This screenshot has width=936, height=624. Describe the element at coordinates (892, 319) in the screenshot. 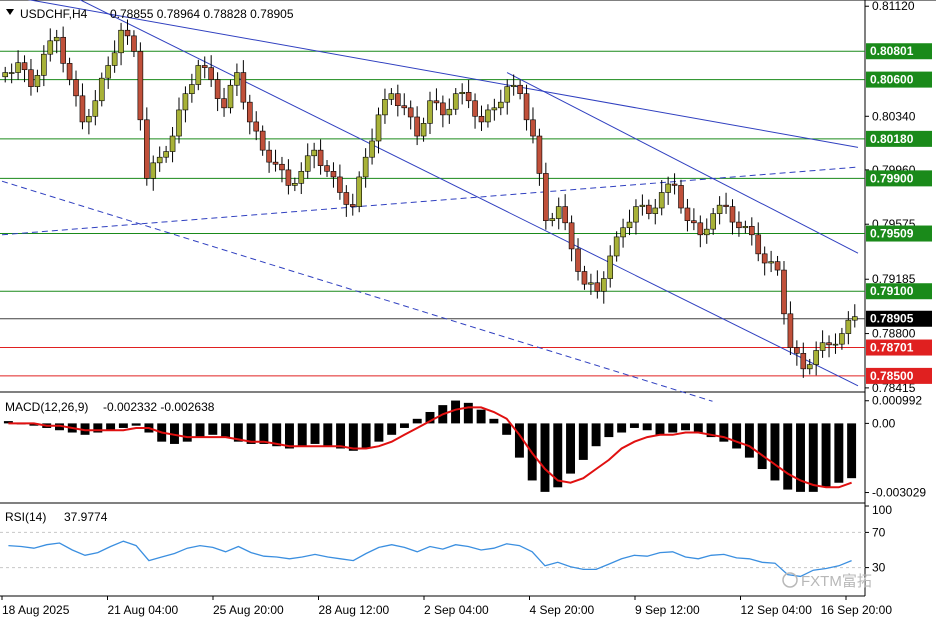

I see `level-value-label: 0.78905` at that location.